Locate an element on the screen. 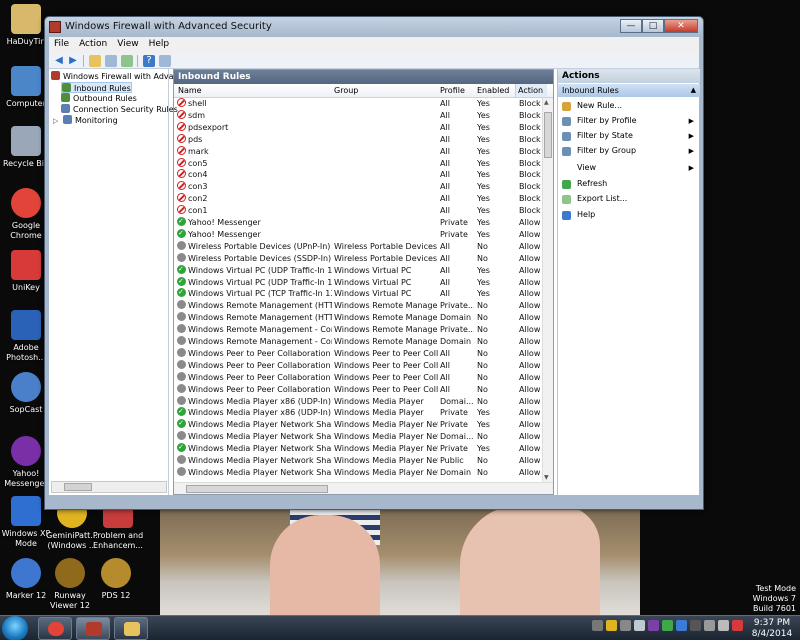  collapse-arrow-icon: ▲ is located at coordinates (693, 90).